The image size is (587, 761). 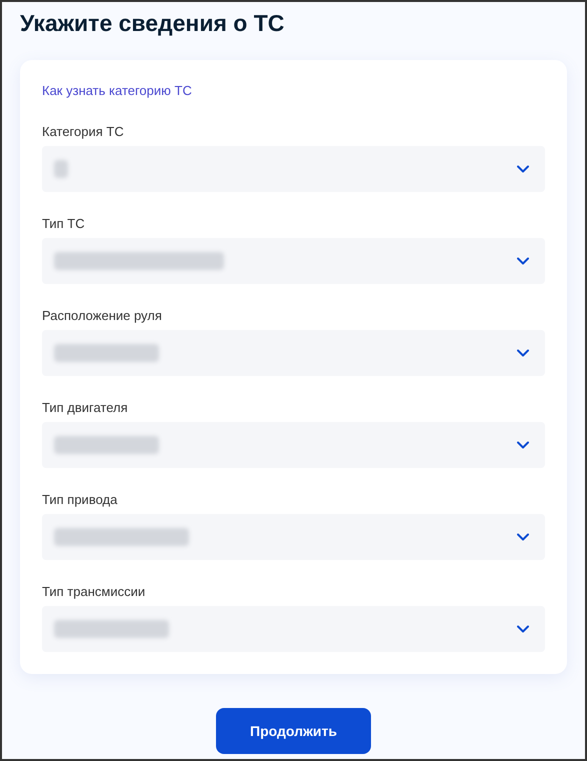 I want to click on continue-button: Продолжить, so click(x=293, y=731).